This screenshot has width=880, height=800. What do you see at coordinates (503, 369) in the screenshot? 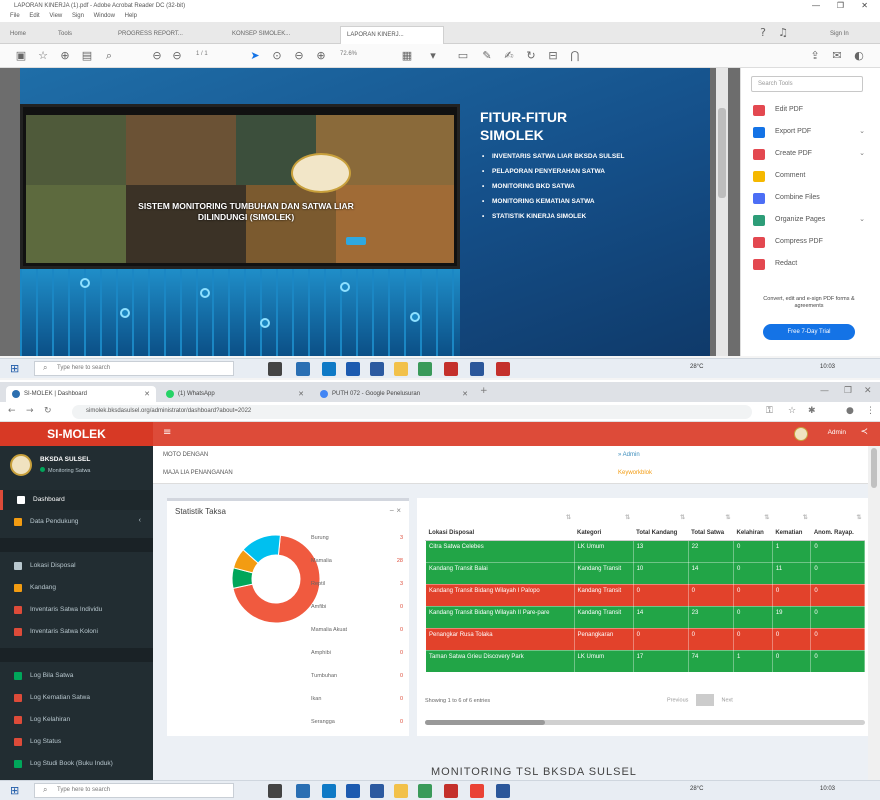
I see `pdf-app-icon` at bounding box center [503, 369].